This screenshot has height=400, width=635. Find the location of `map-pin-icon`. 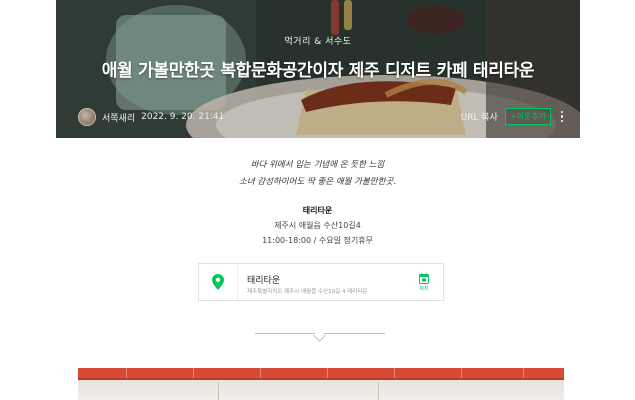

map-pin-icon is located at coordinates (218, 282).